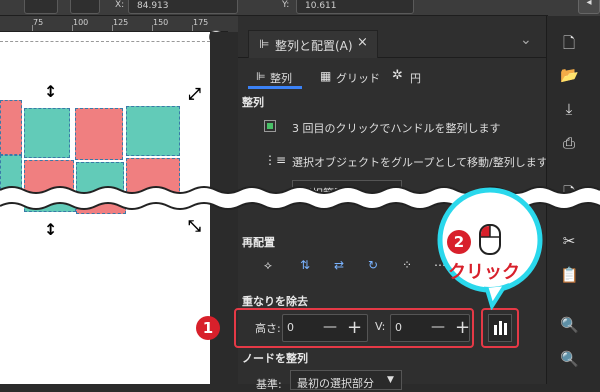  I want to click on height-label: 高さ:, so click(268, 328).